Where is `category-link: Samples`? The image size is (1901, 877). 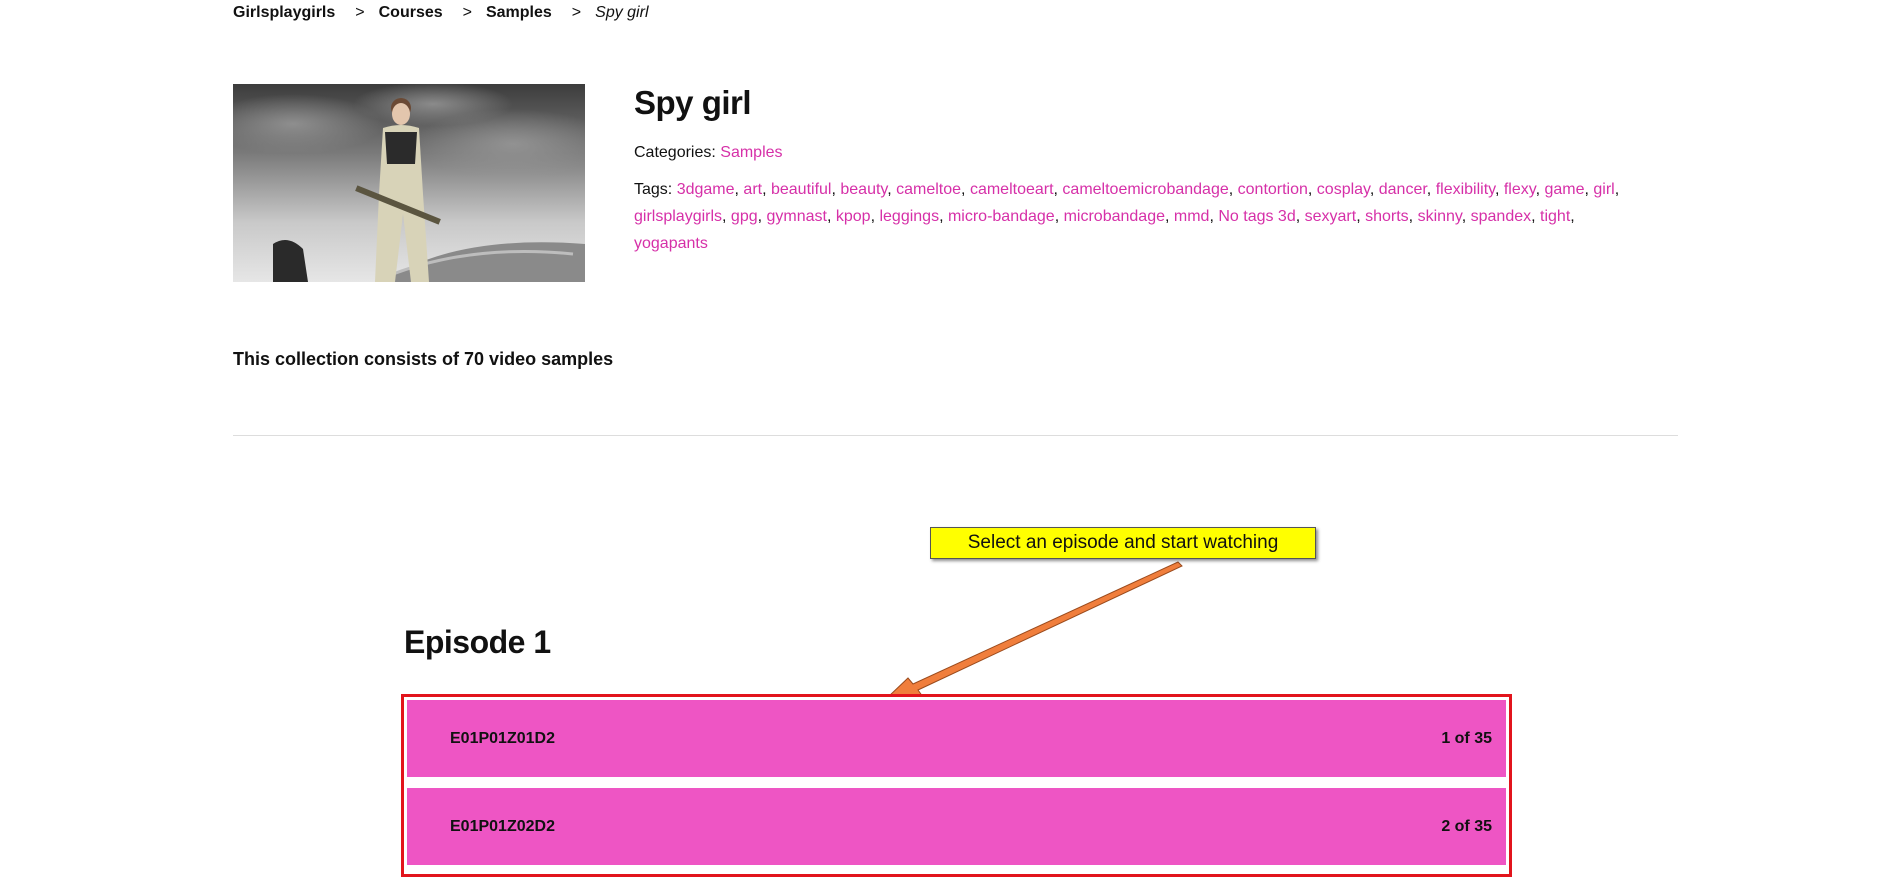 category-link: Samples is located at coordinates (751, 152).